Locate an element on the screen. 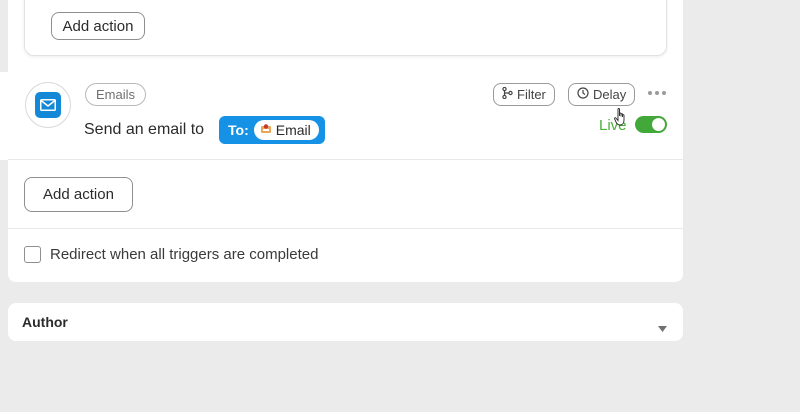 This screenshot has height=412, width=800. more-dots-icon is located at coordinates (657, 93).